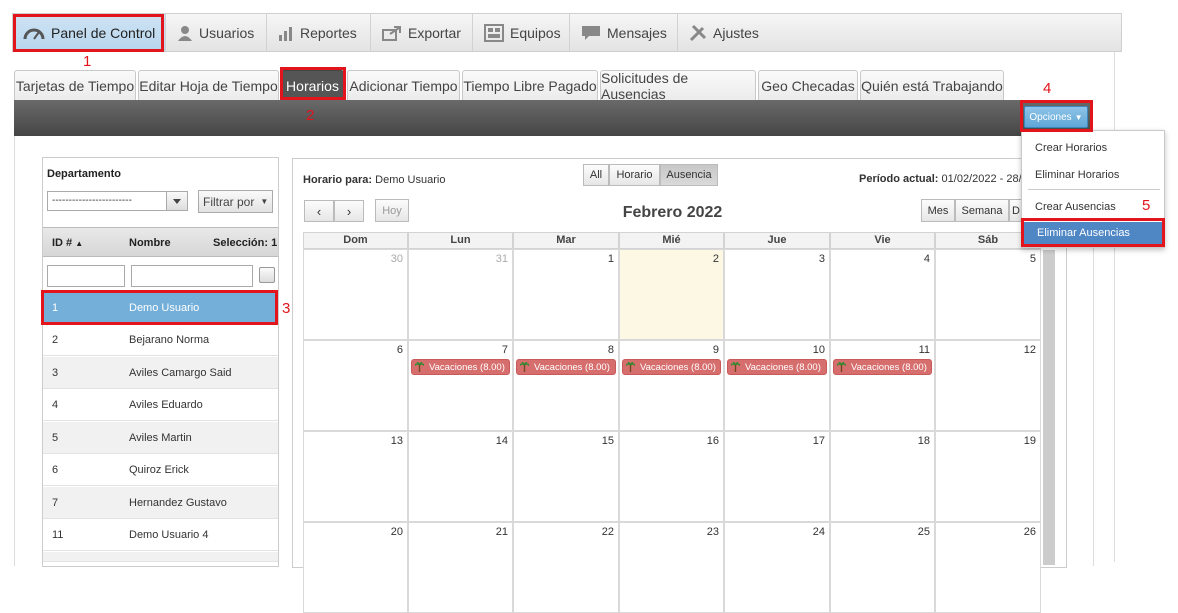 The image size is (1178, 613). What do you see at coordinates (596, 175) in the screenshot?
I see `filter-all-button: All` at bounding box center [596, 175].